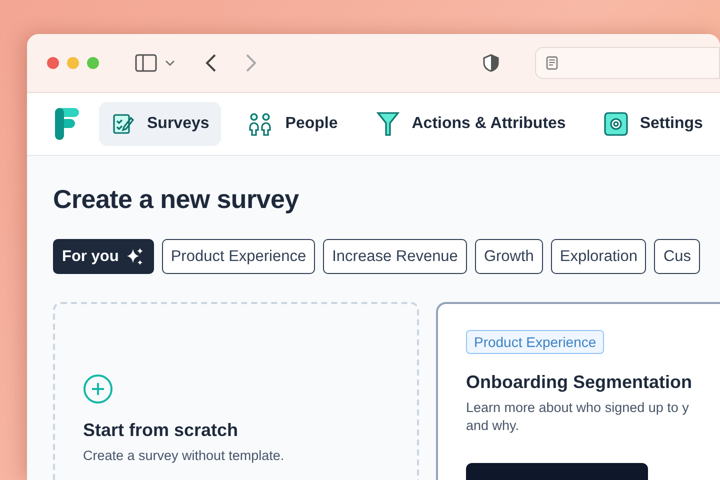  I want to click on chevron-down-icon, so click(170, 63).